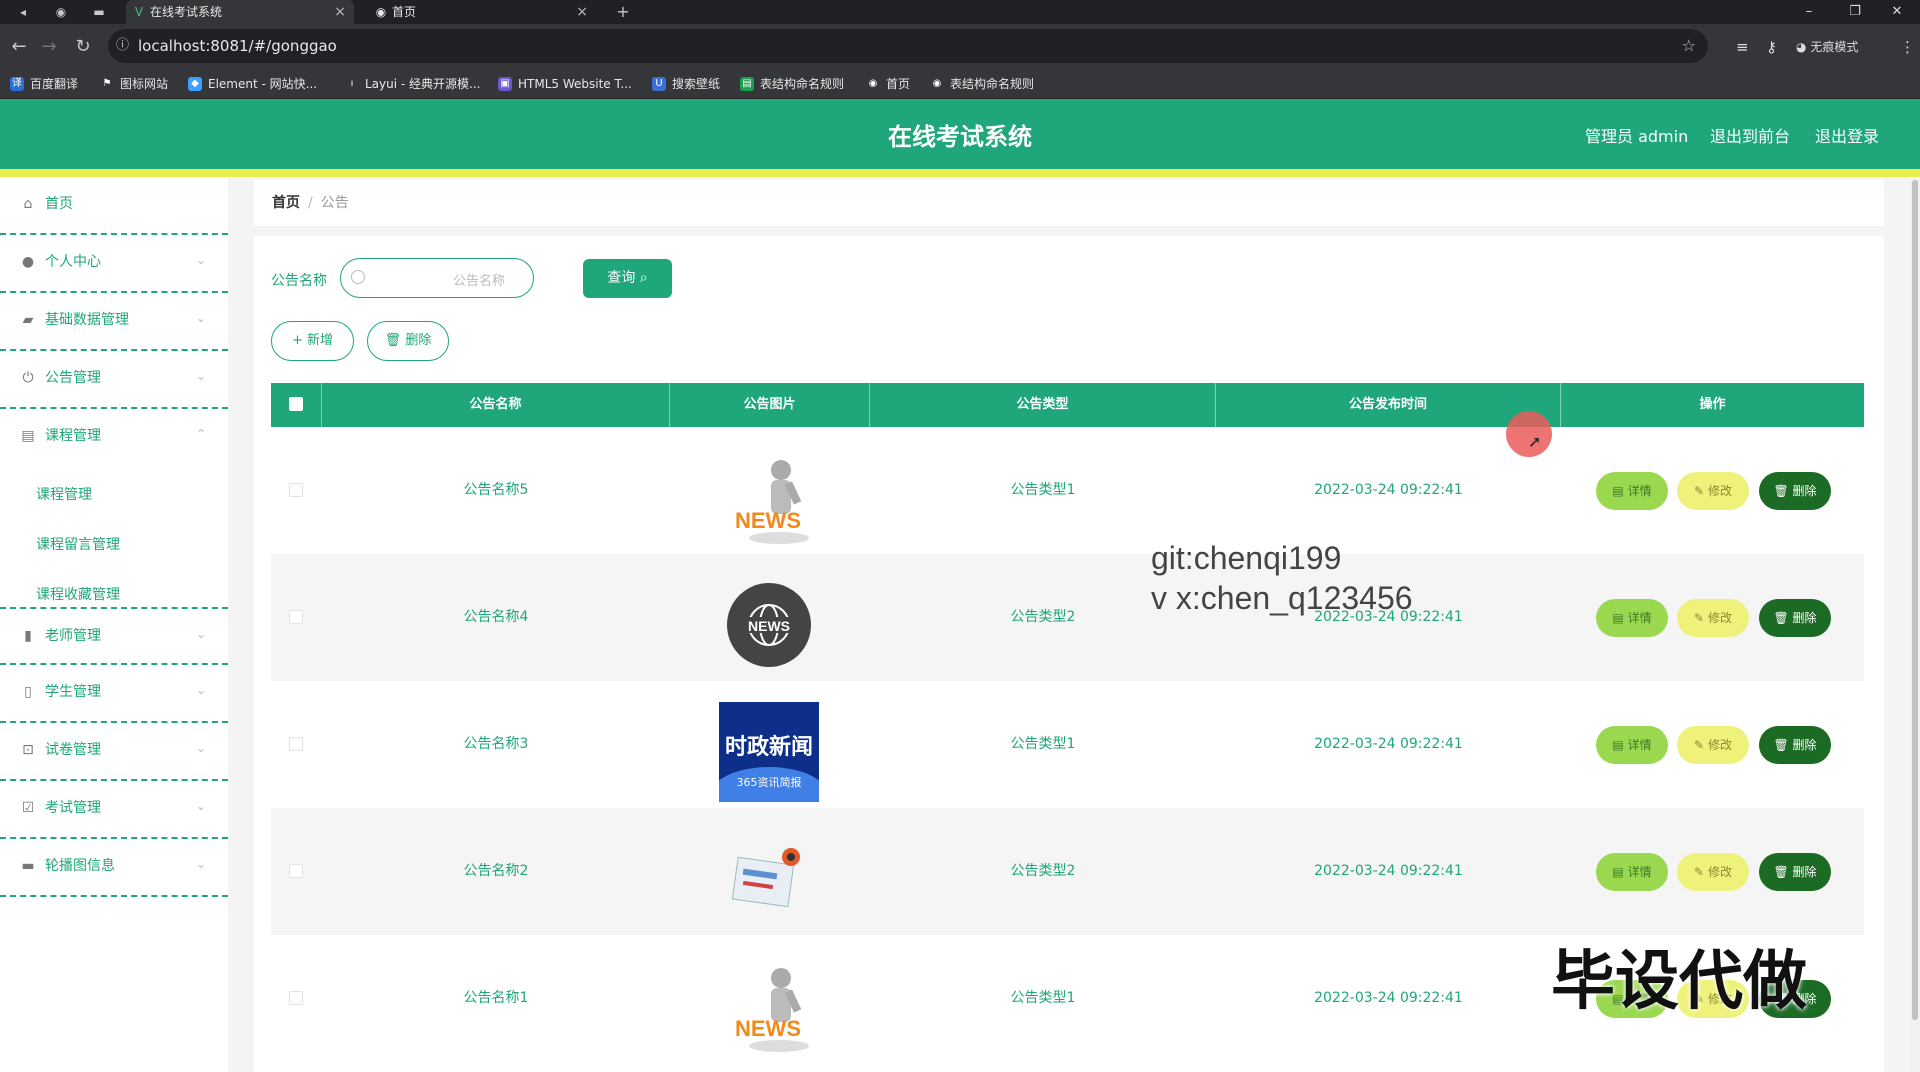 This screenshot has width=1920, height=1072. Describe the element at coordinates (1915, 600) in the screenshot. I see `scrollbar-thumb` at that location.